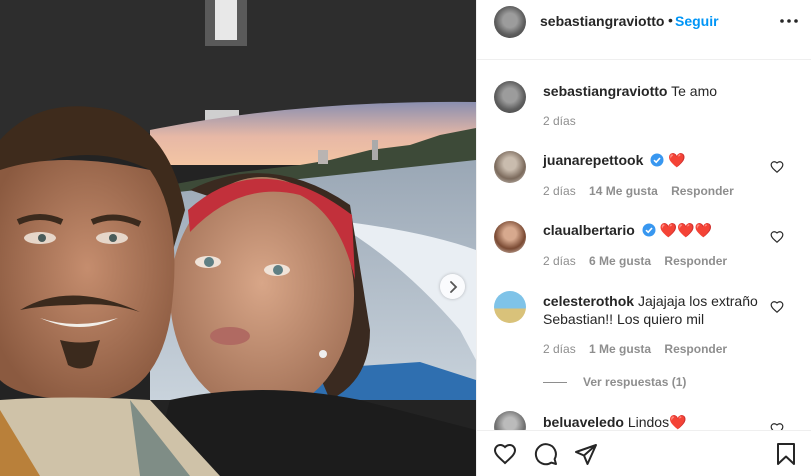 The height and width of the screenshot is (476, 811). What do you see at coordinates (593, 160) in the screenshot?
I see `comment-username: juanarepettook` at bounding box center [593, 160].